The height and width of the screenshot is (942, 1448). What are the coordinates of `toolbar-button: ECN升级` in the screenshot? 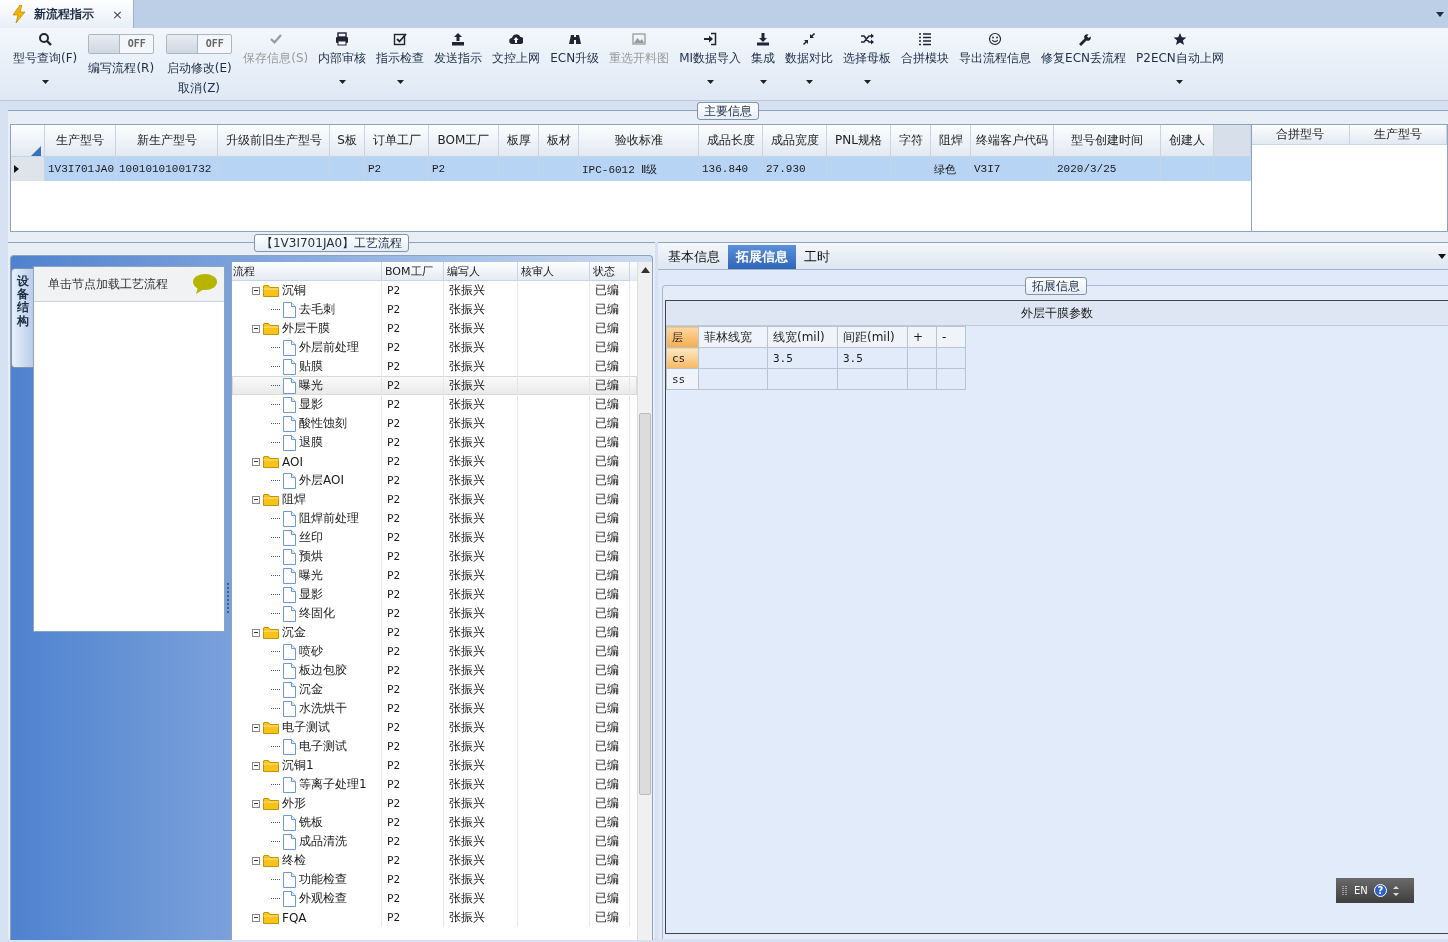 It's located at (575, 61).